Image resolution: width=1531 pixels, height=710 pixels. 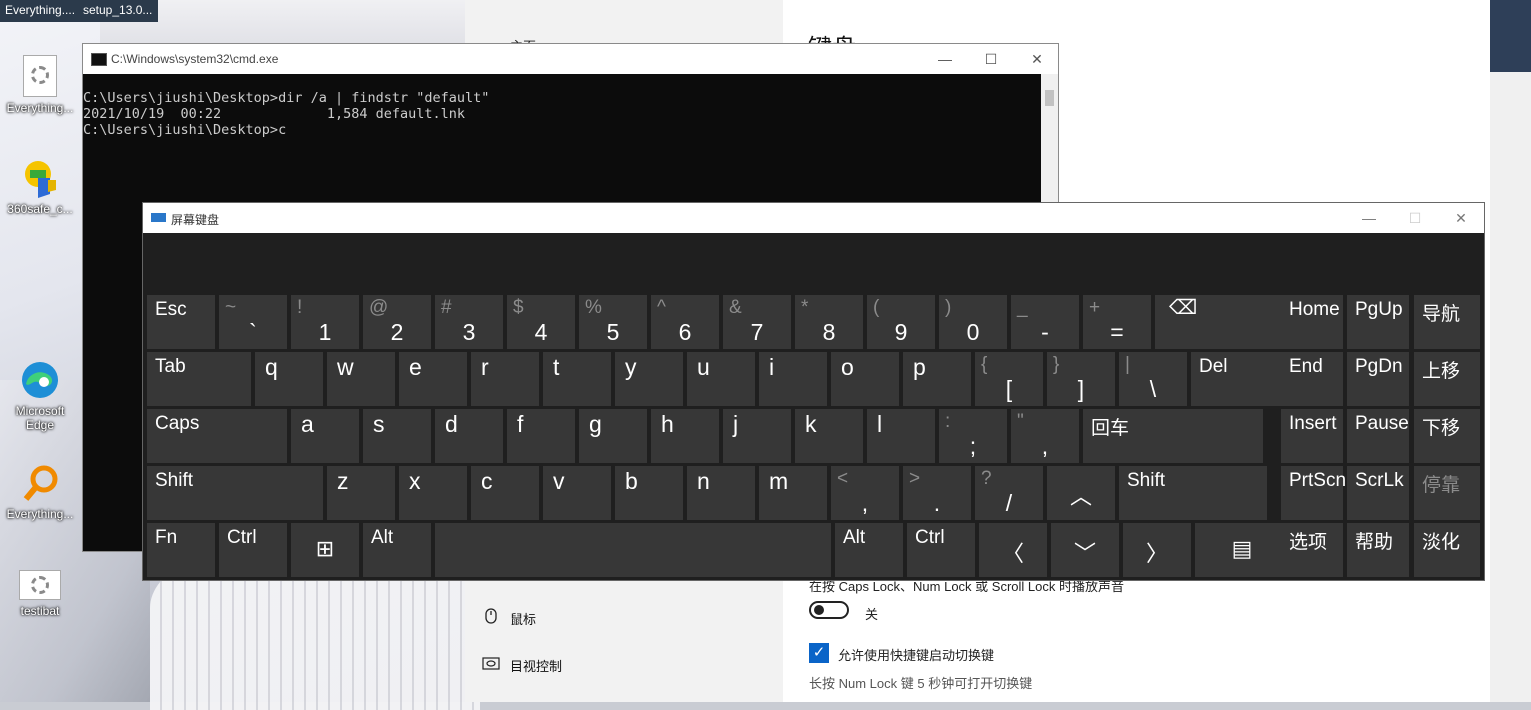 What do you see at coordinates (973, 322) in the screenshot?
I see `key-0: ) 0` at bounding box center [973, 322].